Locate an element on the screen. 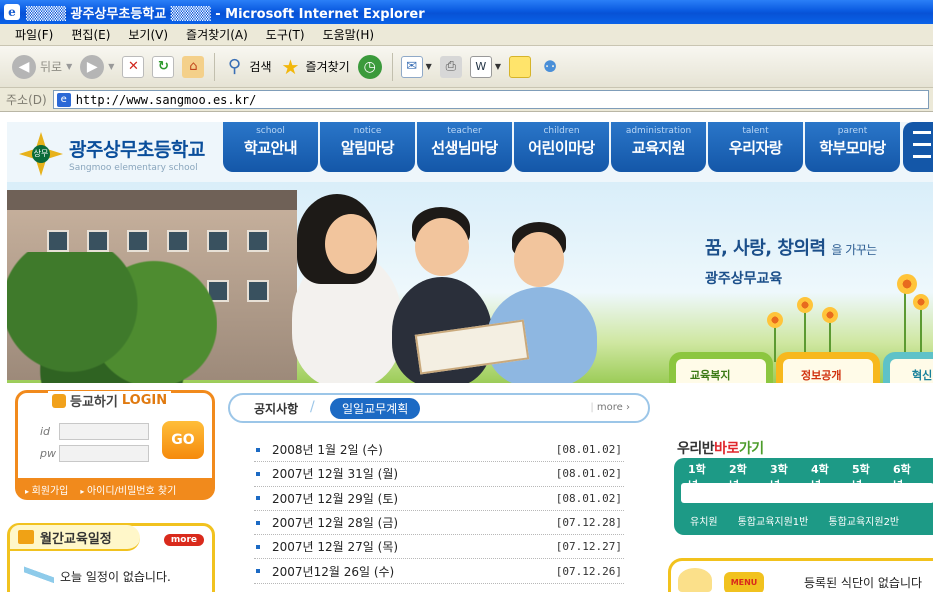  paper-plane-icon is located at coordinates (39, 575).